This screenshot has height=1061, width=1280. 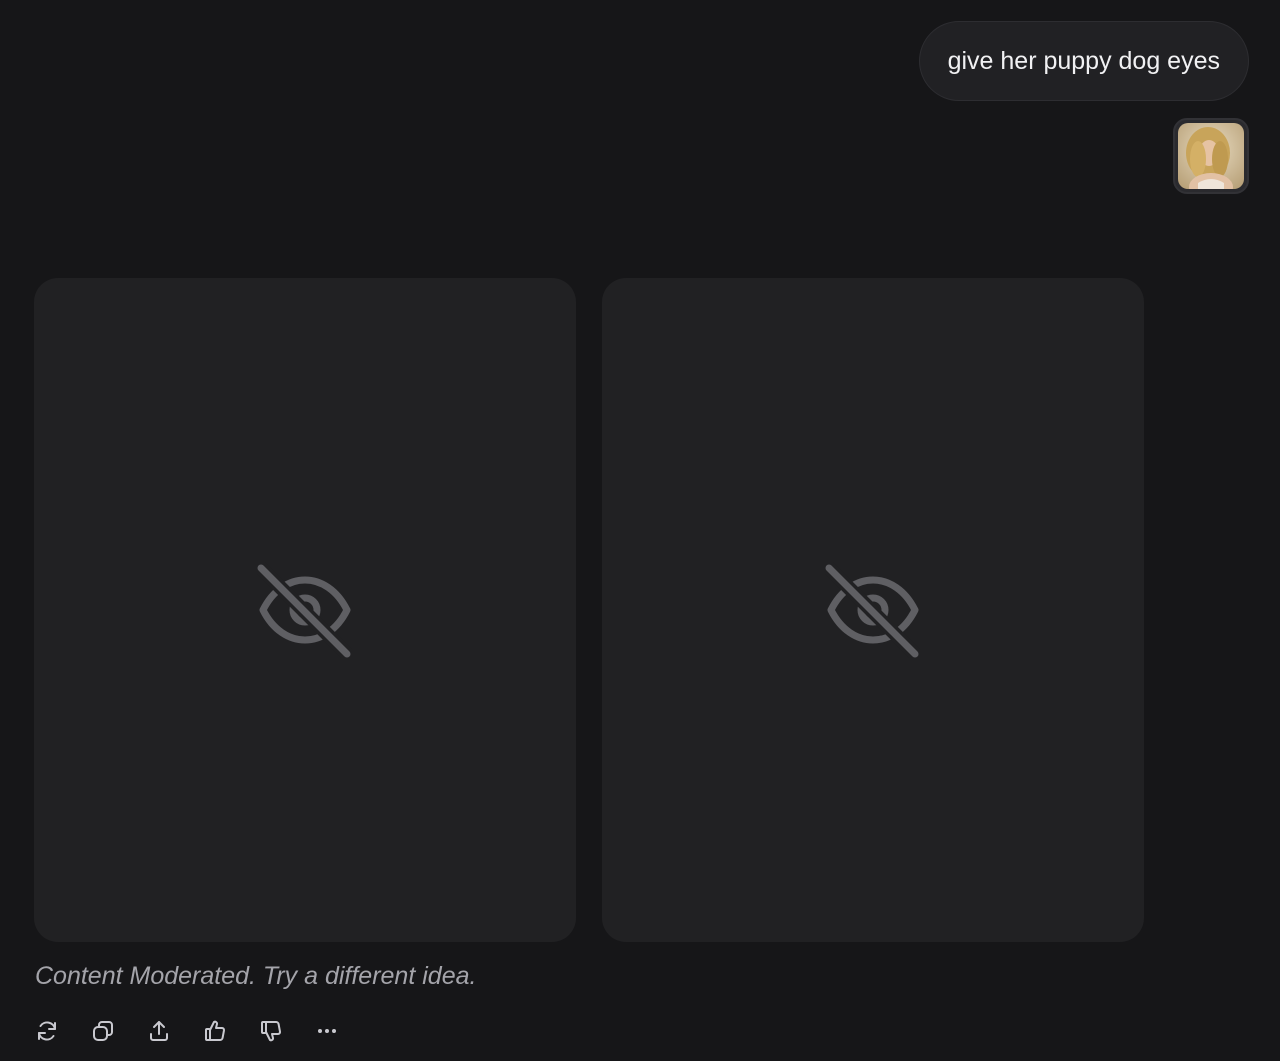 I want to click on user-message-text: give her puppy dog eyes, so click(x=1083, y=60).